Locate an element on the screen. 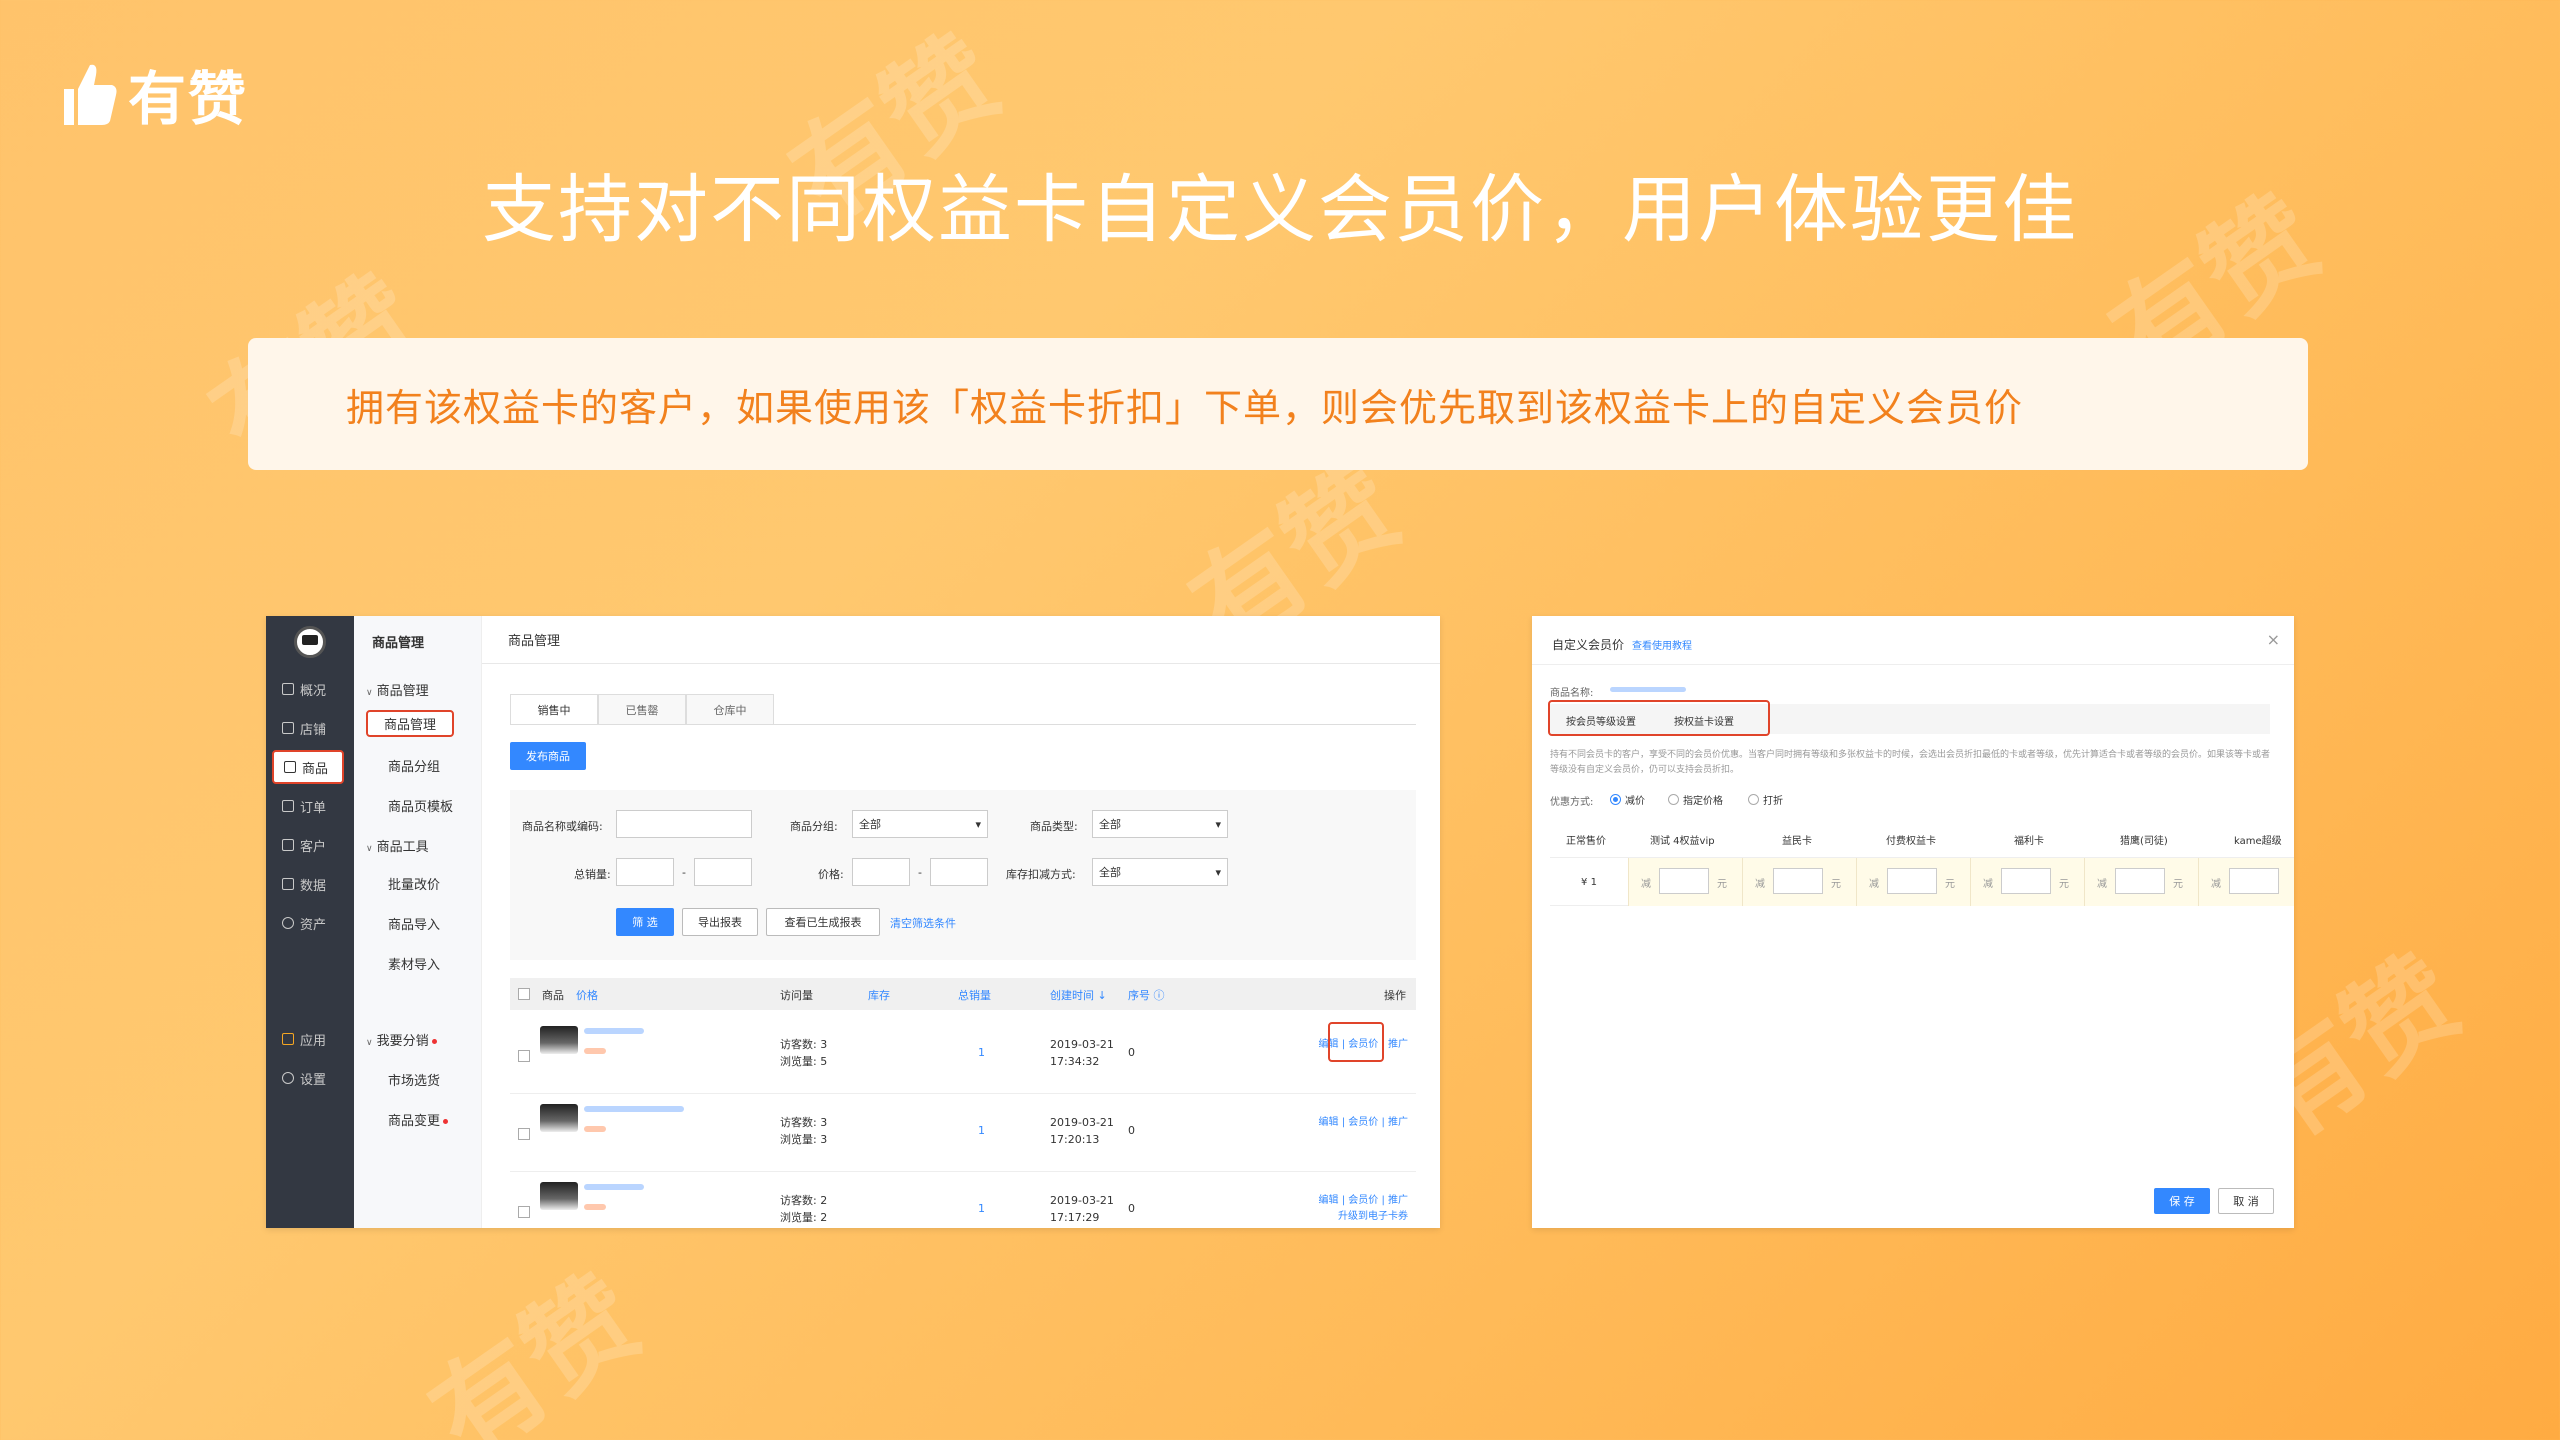 Image resolution: width=2560 pixels, height=1440 pixels. thumbs-up-icon is located at coordinates (90, 94).